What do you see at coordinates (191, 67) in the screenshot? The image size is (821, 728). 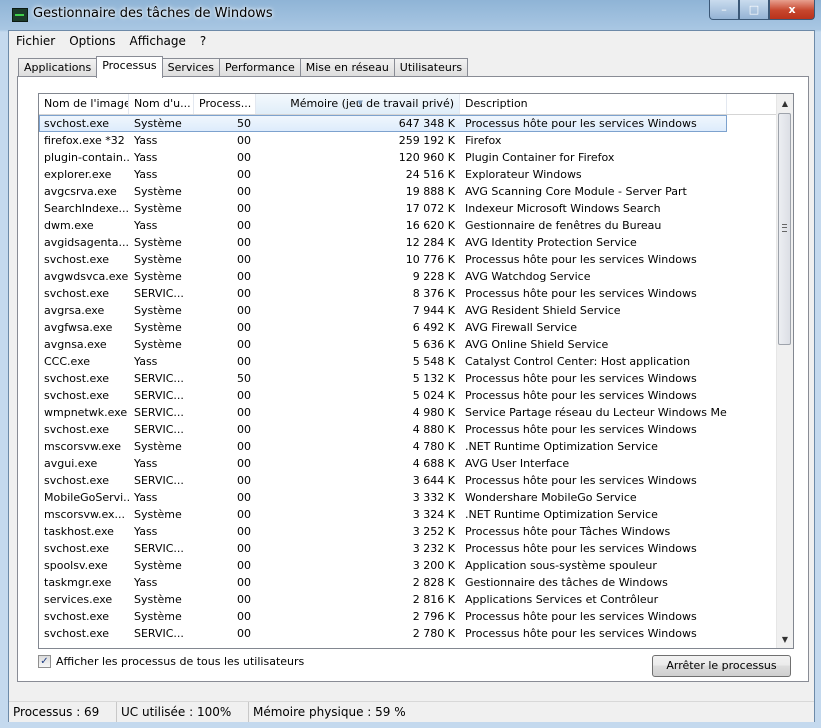 I see `tab-services: Services` at bounding box center [191, 67].